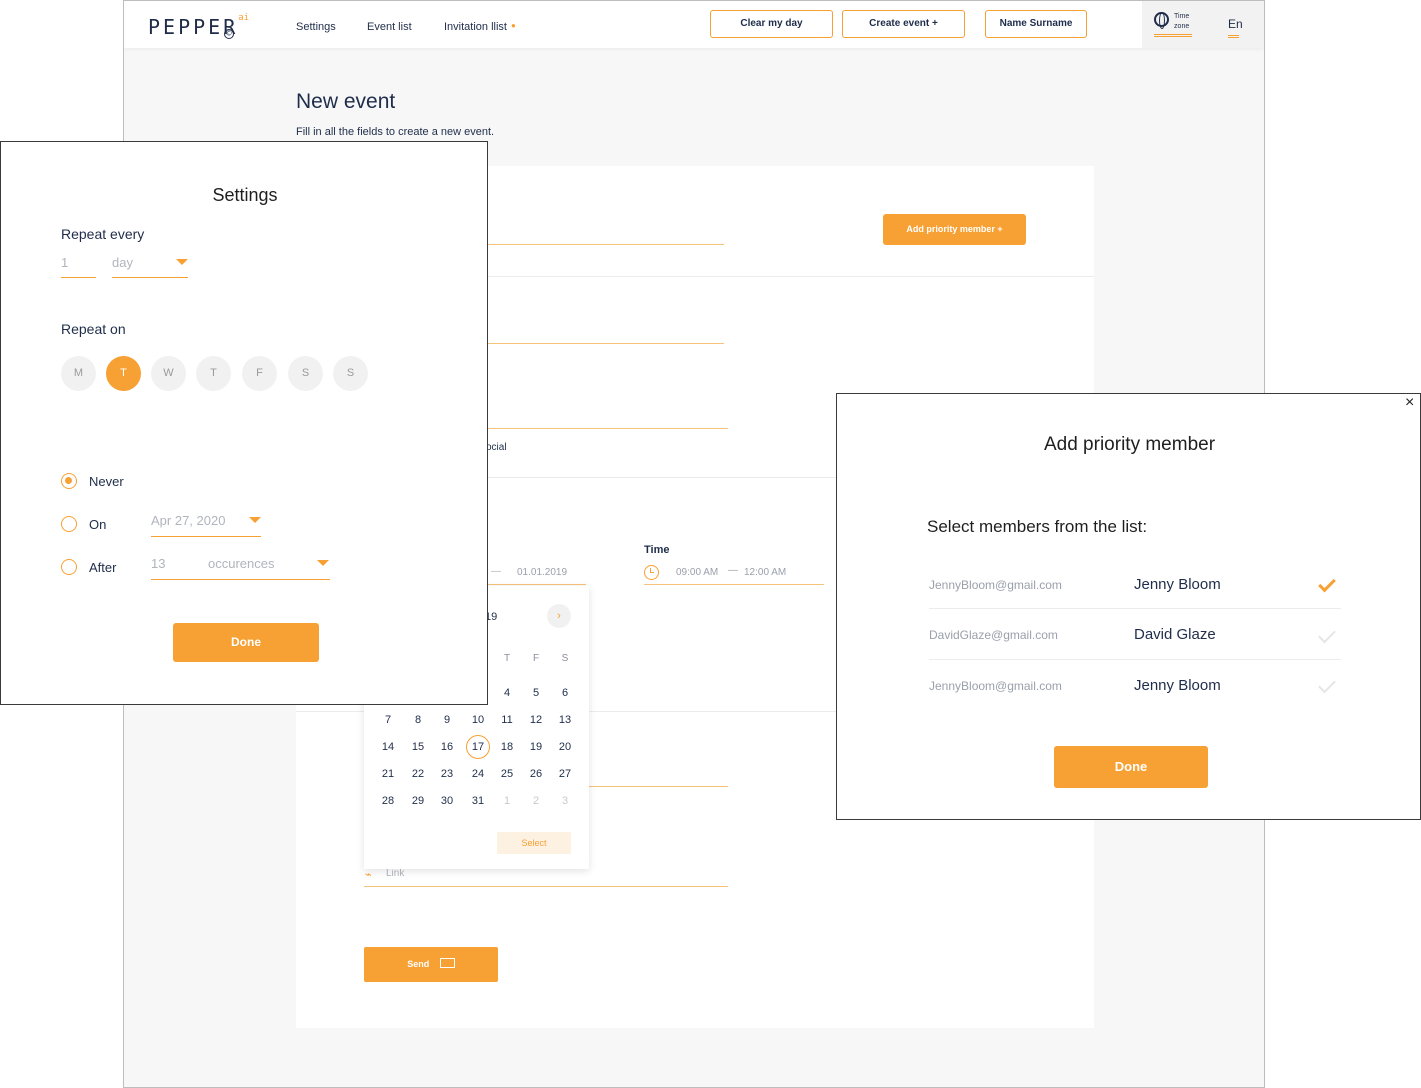 The image size is (1421, 1088). I want to click on end-after-label: After, so click(103, 567).